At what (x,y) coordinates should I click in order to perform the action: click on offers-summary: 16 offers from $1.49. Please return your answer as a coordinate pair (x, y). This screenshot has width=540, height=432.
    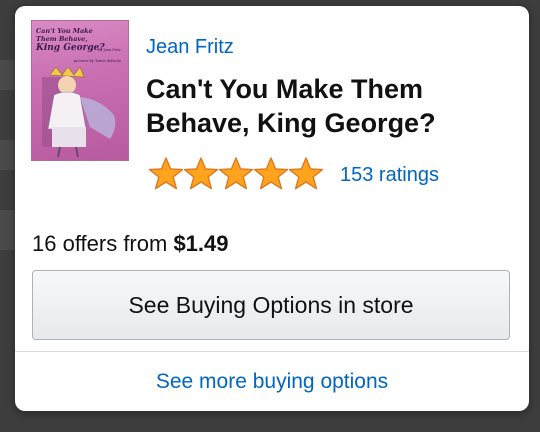
    Looking at the image, I should click on (130, 244).